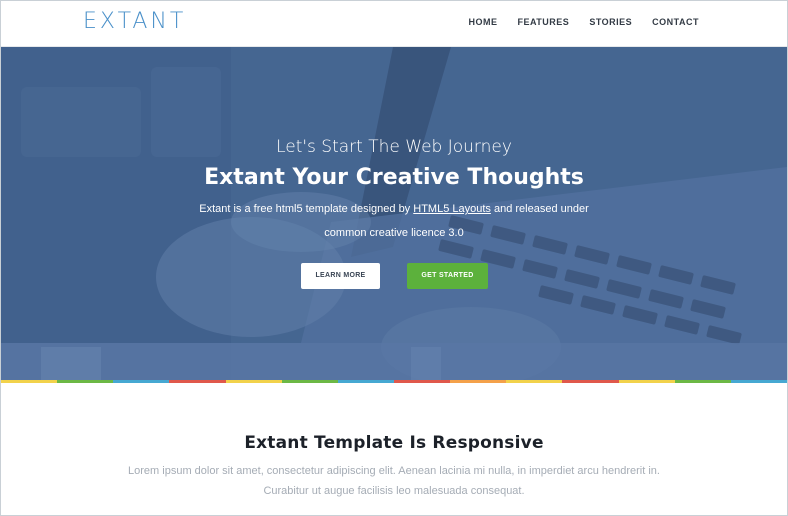 The image size is (788, 516). What do you see at coordinates (452, 209) in the screenshot?
I see `html5-layouts-link: HTML5 Layouts` at bounding box center [452, 209].